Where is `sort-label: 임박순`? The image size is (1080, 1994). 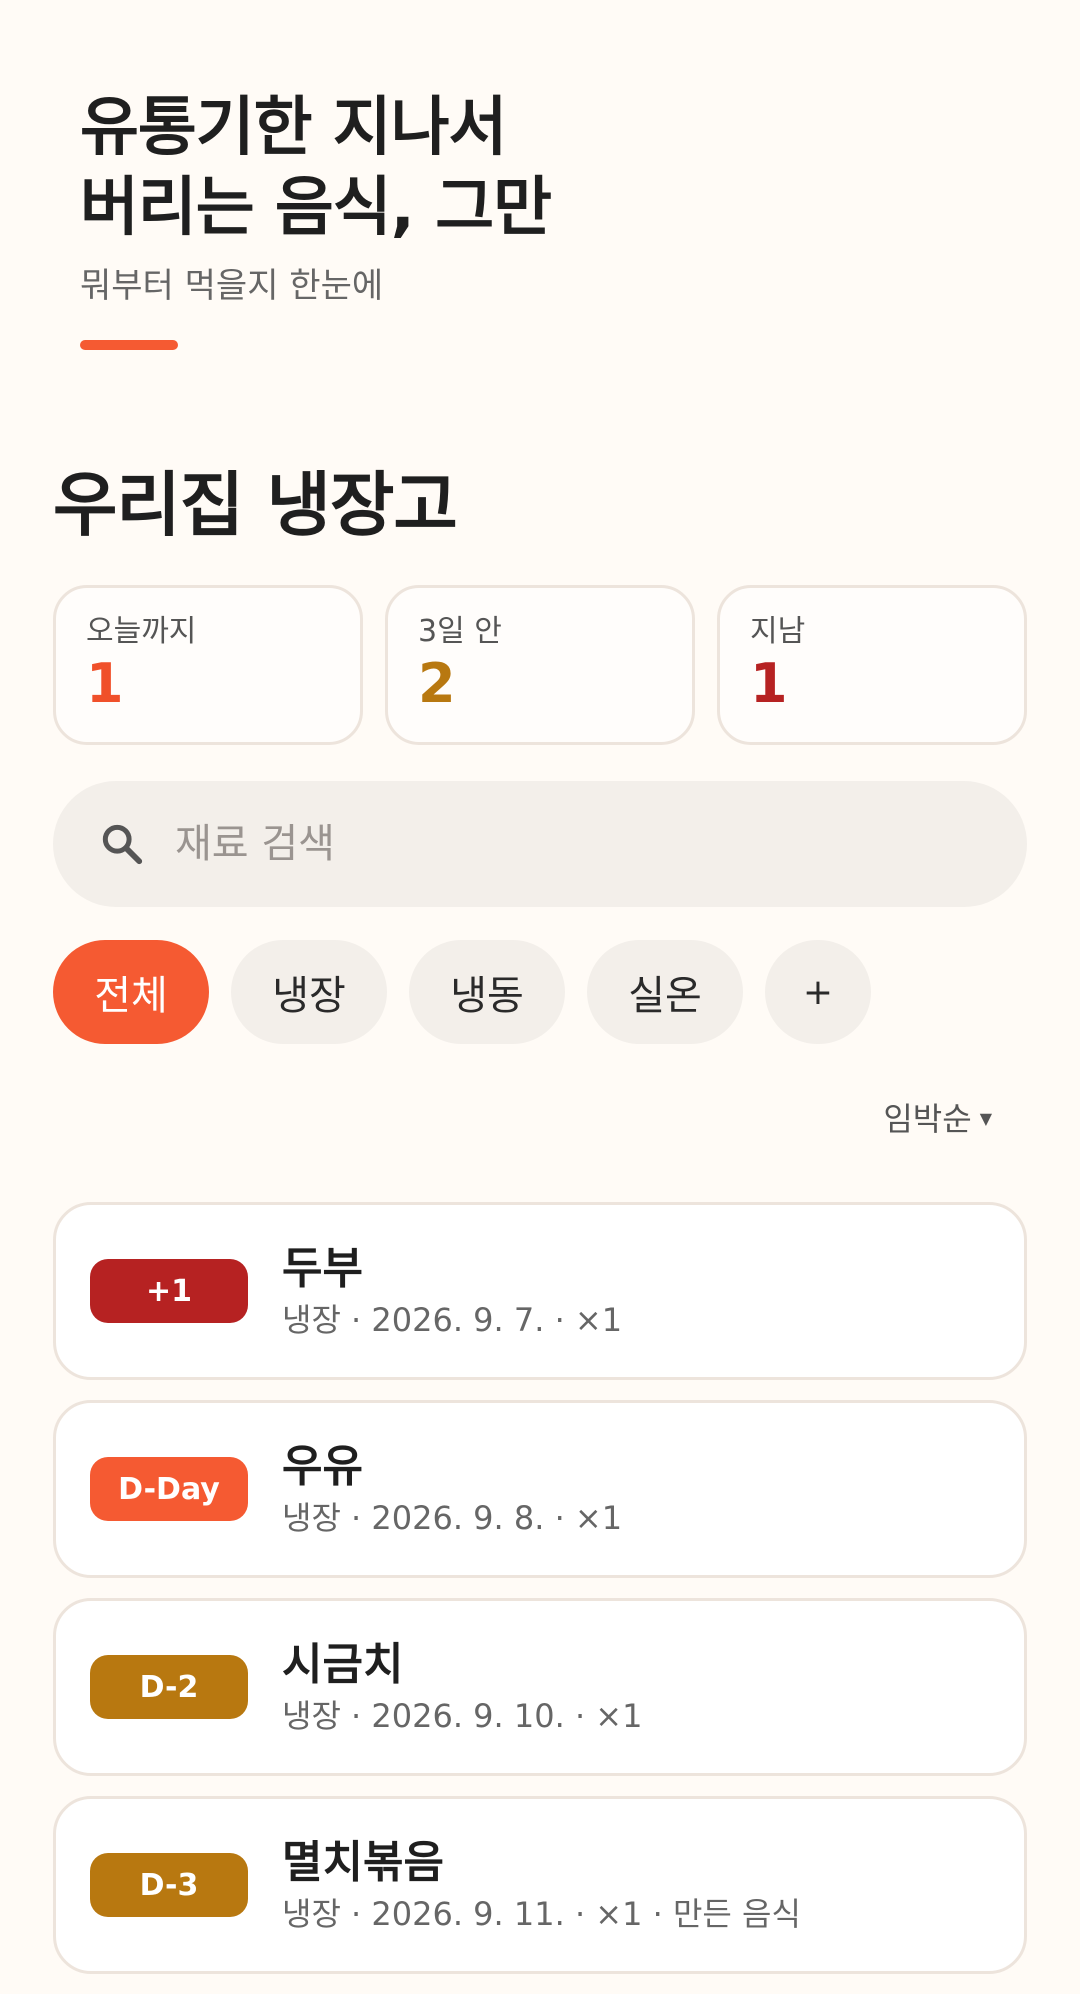 sort-label: 임박순 is located at coordinates (927, 1119).